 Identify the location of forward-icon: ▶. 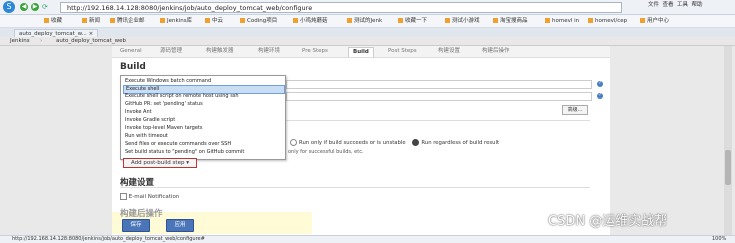
(35, 7).